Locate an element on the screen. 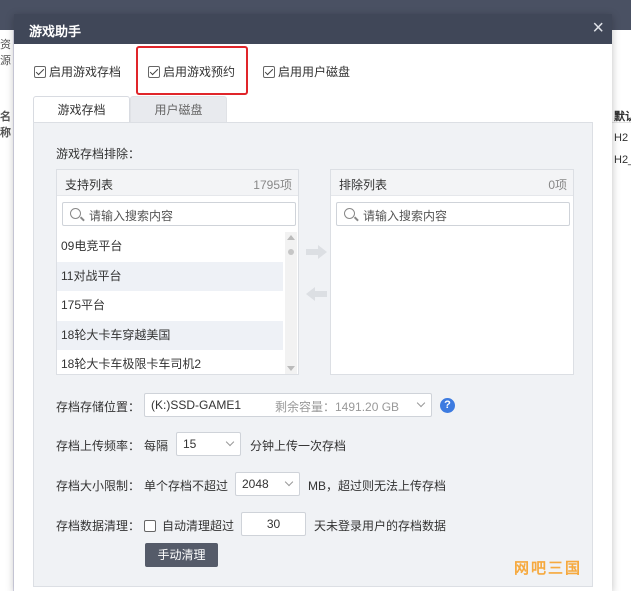  support-search-input: 请输入搜索内容 is located at coordinates (179, 214).